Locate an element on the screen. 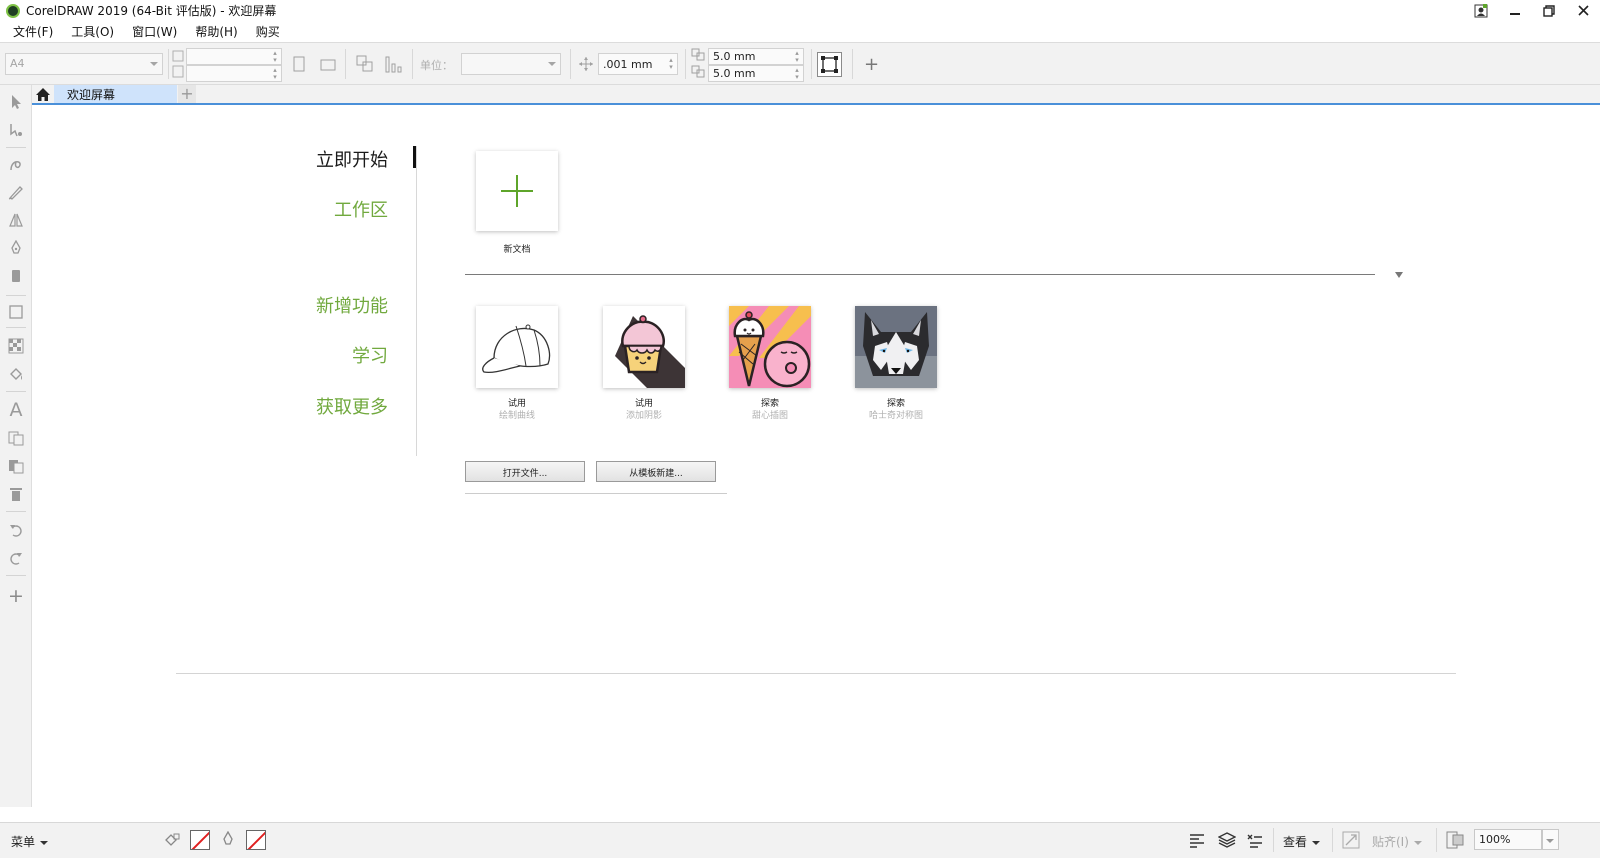 The width and height of the screenshot is (1600, 858). document-tab-bar: 欢迎屏幕 + is located at coordinates (816, 95).